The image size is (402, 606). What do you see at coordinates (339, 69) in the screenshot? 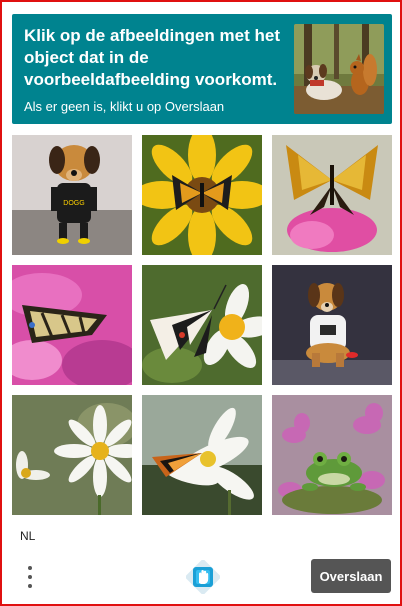
I see `sample-image` at bounding box center [339, 69].